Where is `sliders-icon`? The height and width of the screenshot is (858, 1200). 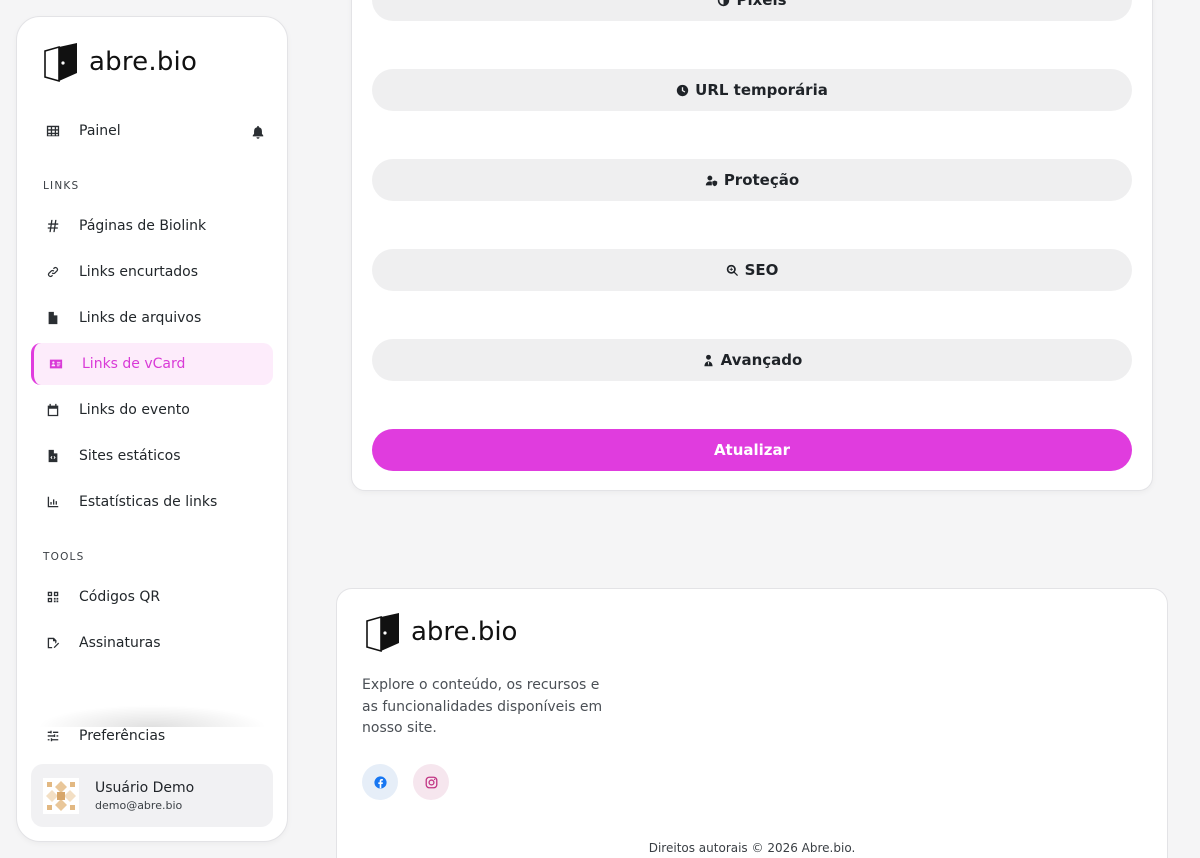 sliders-icon is located at coordinates (53, 736).